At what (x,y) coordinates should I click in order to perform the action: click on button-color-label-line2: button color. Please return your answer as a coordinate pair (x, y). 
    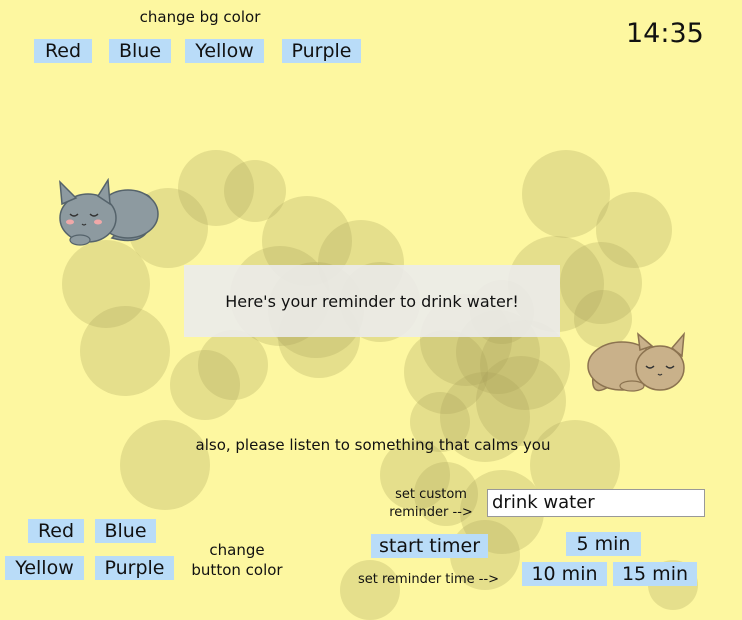
    Looking at the image, I should click on (237, 570).